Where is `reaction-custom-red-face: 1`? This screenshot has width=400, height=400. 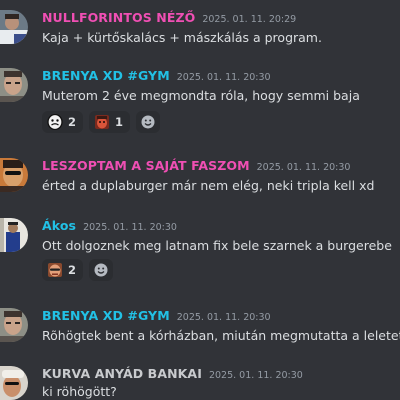 reaction-custom-red-face: 1 is located at coordinates (110, 122).